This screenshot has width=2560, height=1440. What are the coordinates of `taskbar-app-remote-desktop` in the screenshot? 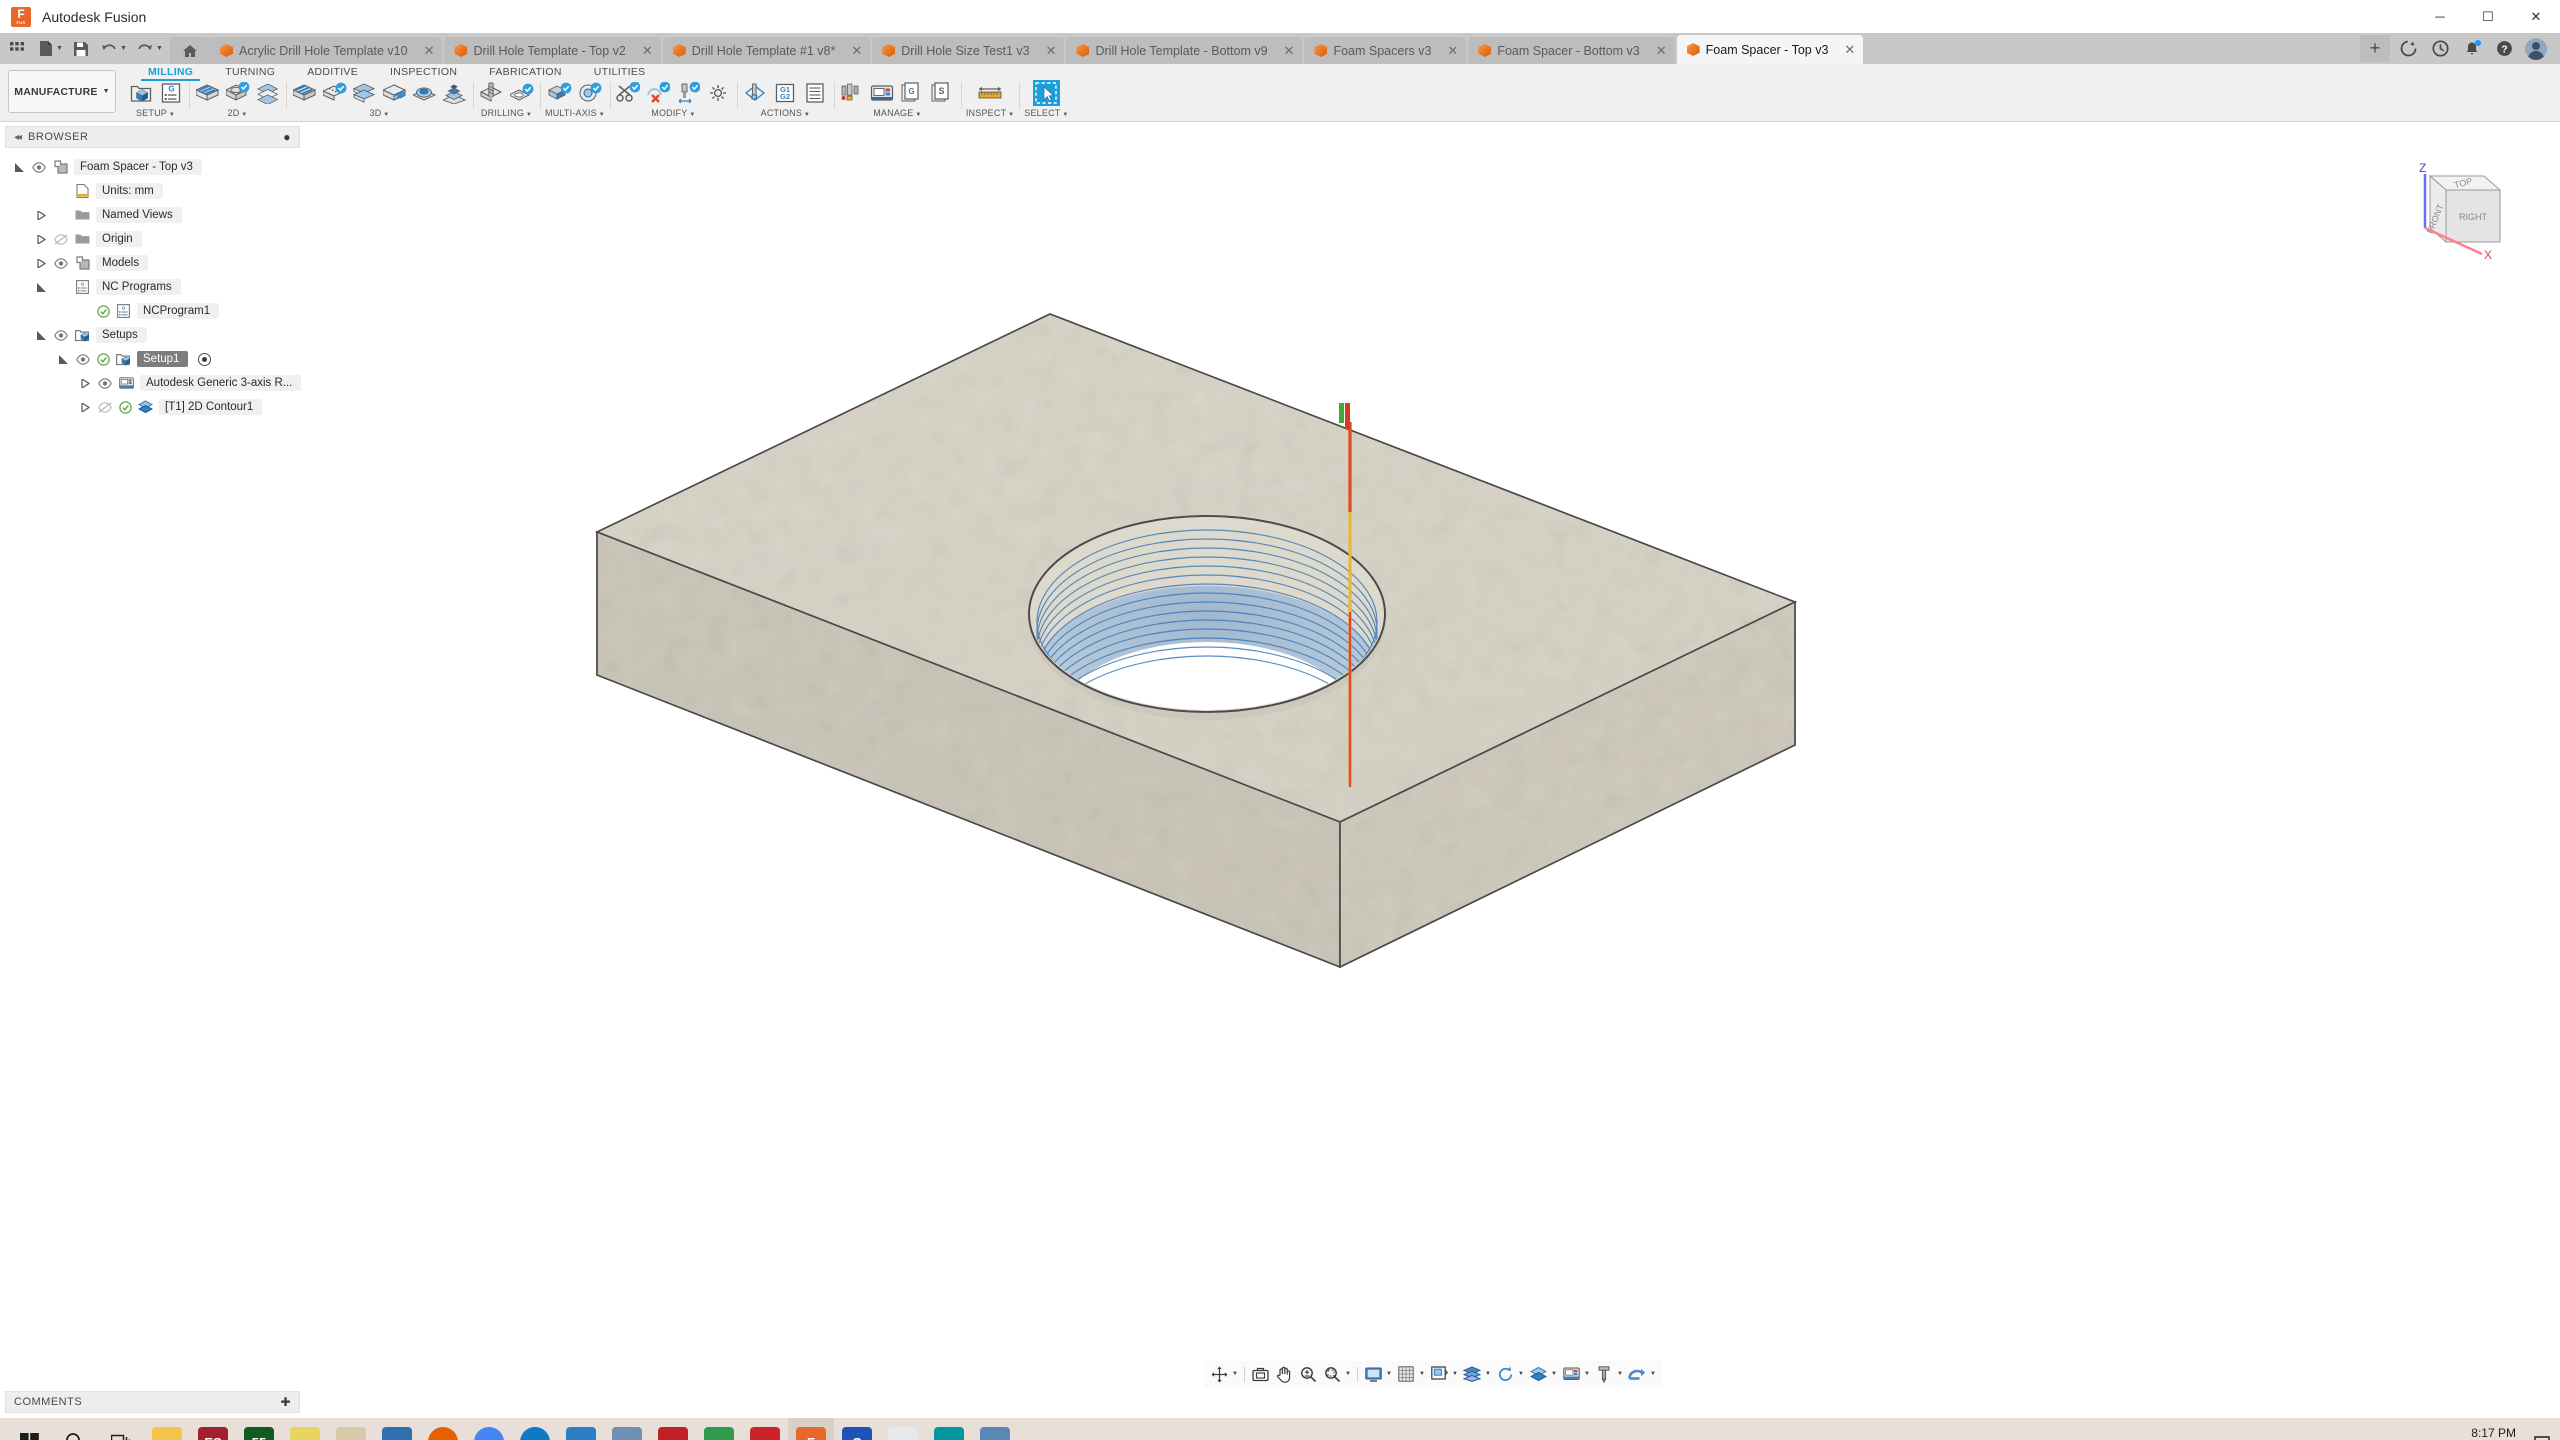 It's located at (627, 1429).